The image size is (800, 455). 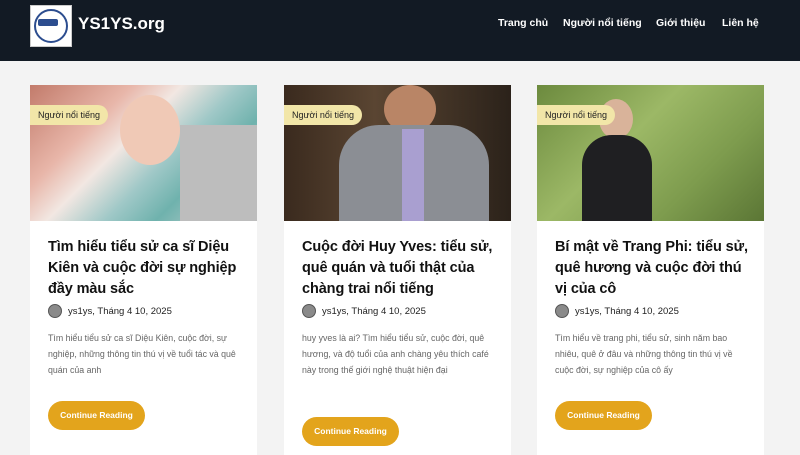 I want to click on logo-ring-icon, so click(x=51, y=26).